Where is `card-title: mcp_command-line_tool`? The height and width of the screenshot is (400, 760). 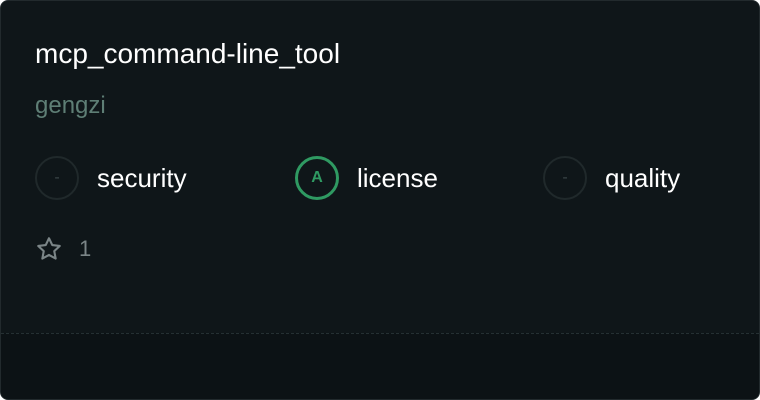 card-title: mcp_command-line_tool is located at coordinates (187, 54).